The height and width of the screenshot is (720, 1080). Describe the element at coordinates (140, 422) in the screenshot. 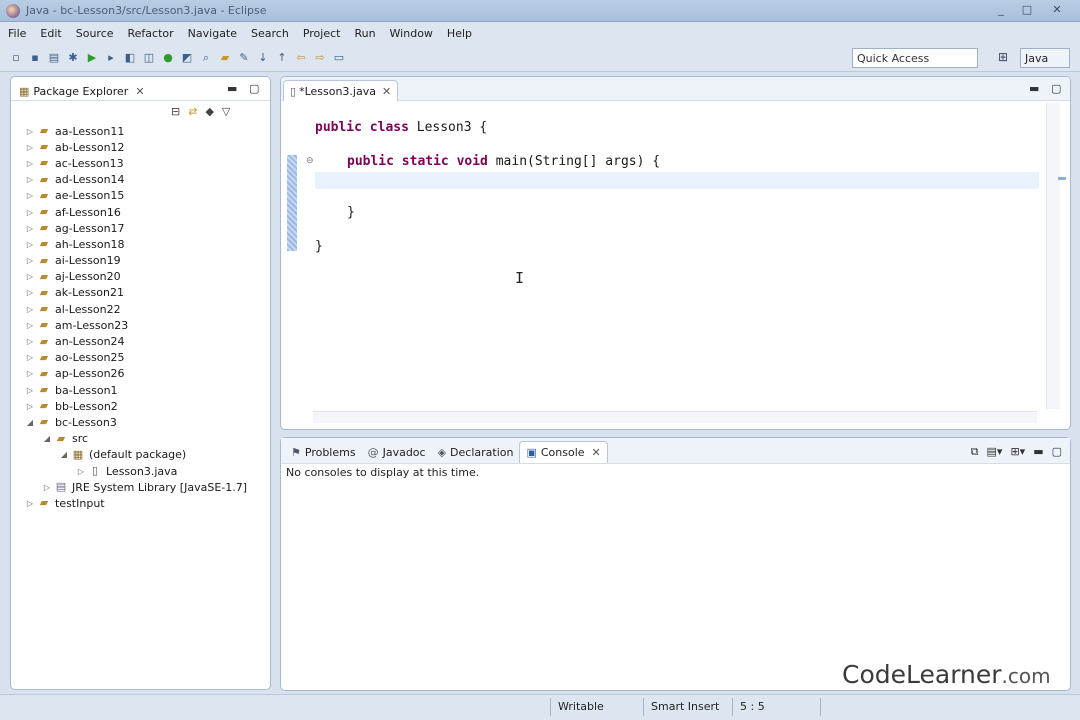

I see `tree-item: ◢ ▰ bc-Lesson3` at that location.